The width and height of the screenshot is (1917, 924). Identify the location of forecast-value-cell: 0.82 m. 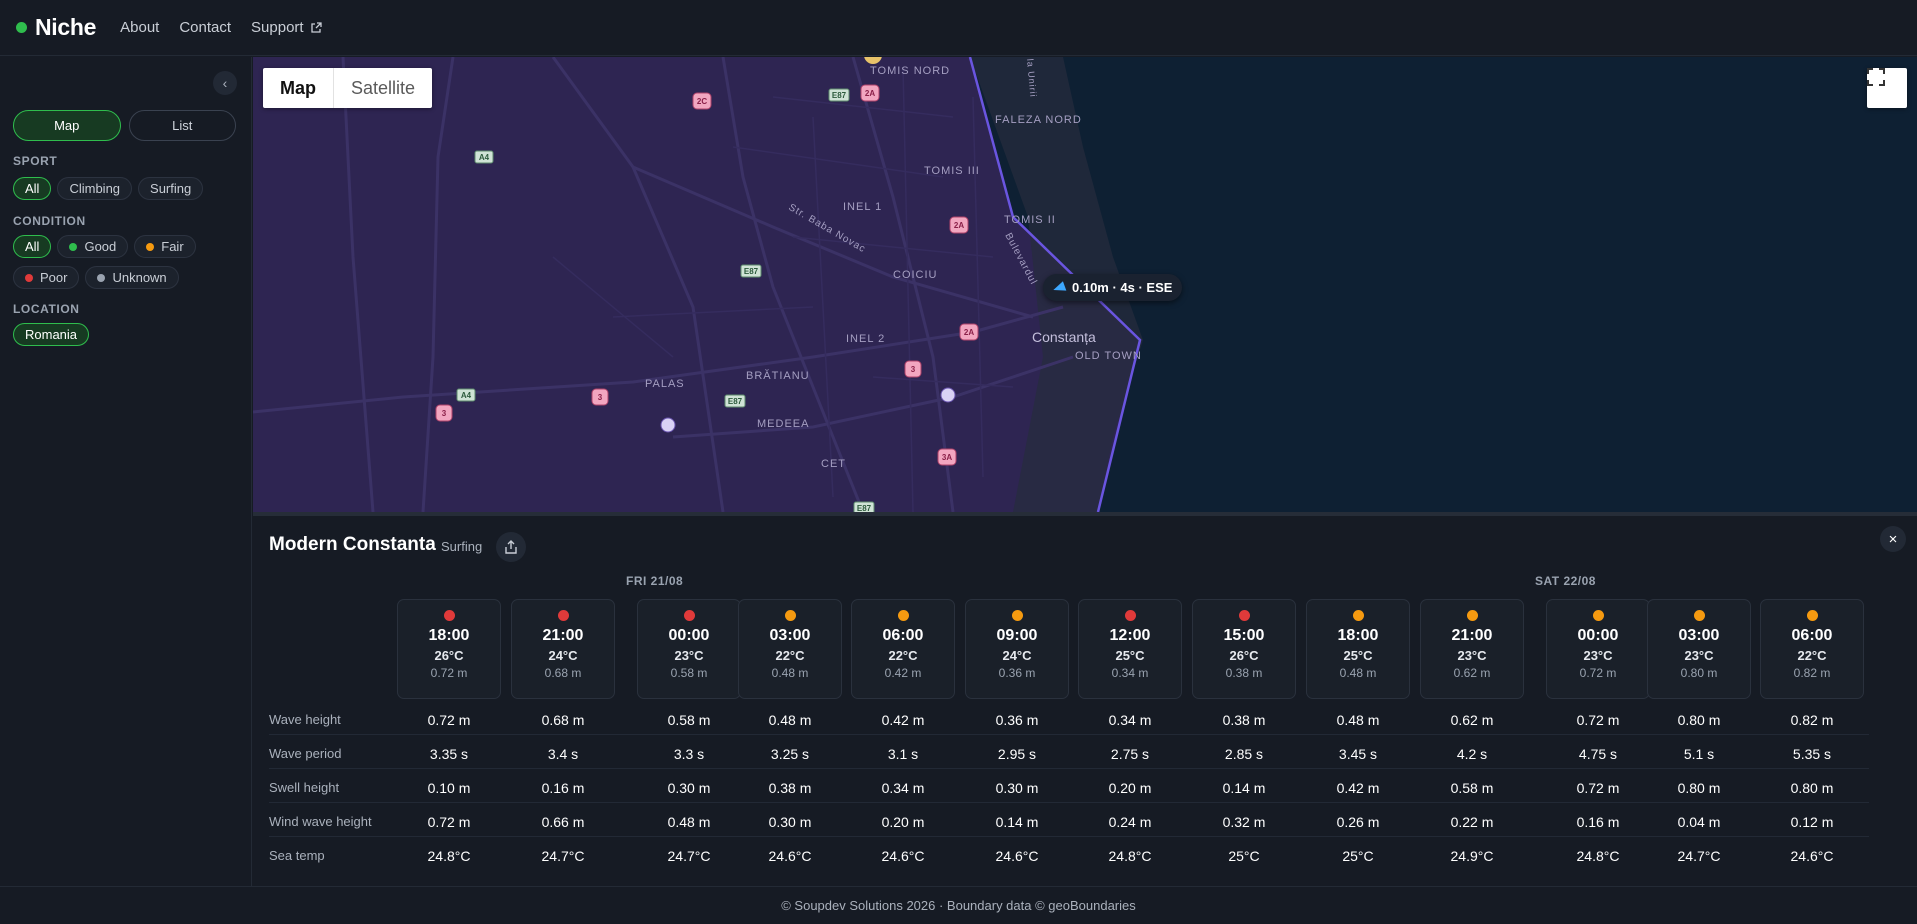
(1812, 720).